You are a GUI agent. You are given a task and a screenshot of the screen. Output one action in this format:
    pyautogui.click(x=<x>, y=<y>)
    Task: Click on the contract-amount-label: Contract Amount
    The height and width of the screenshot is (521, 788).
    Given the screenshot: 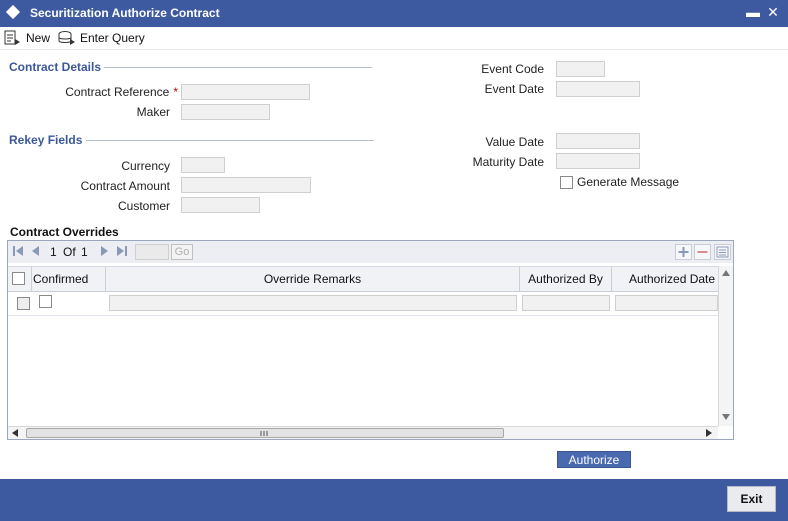 What is the action you would take?
    pyautogui.click(x=125, y=186)
    